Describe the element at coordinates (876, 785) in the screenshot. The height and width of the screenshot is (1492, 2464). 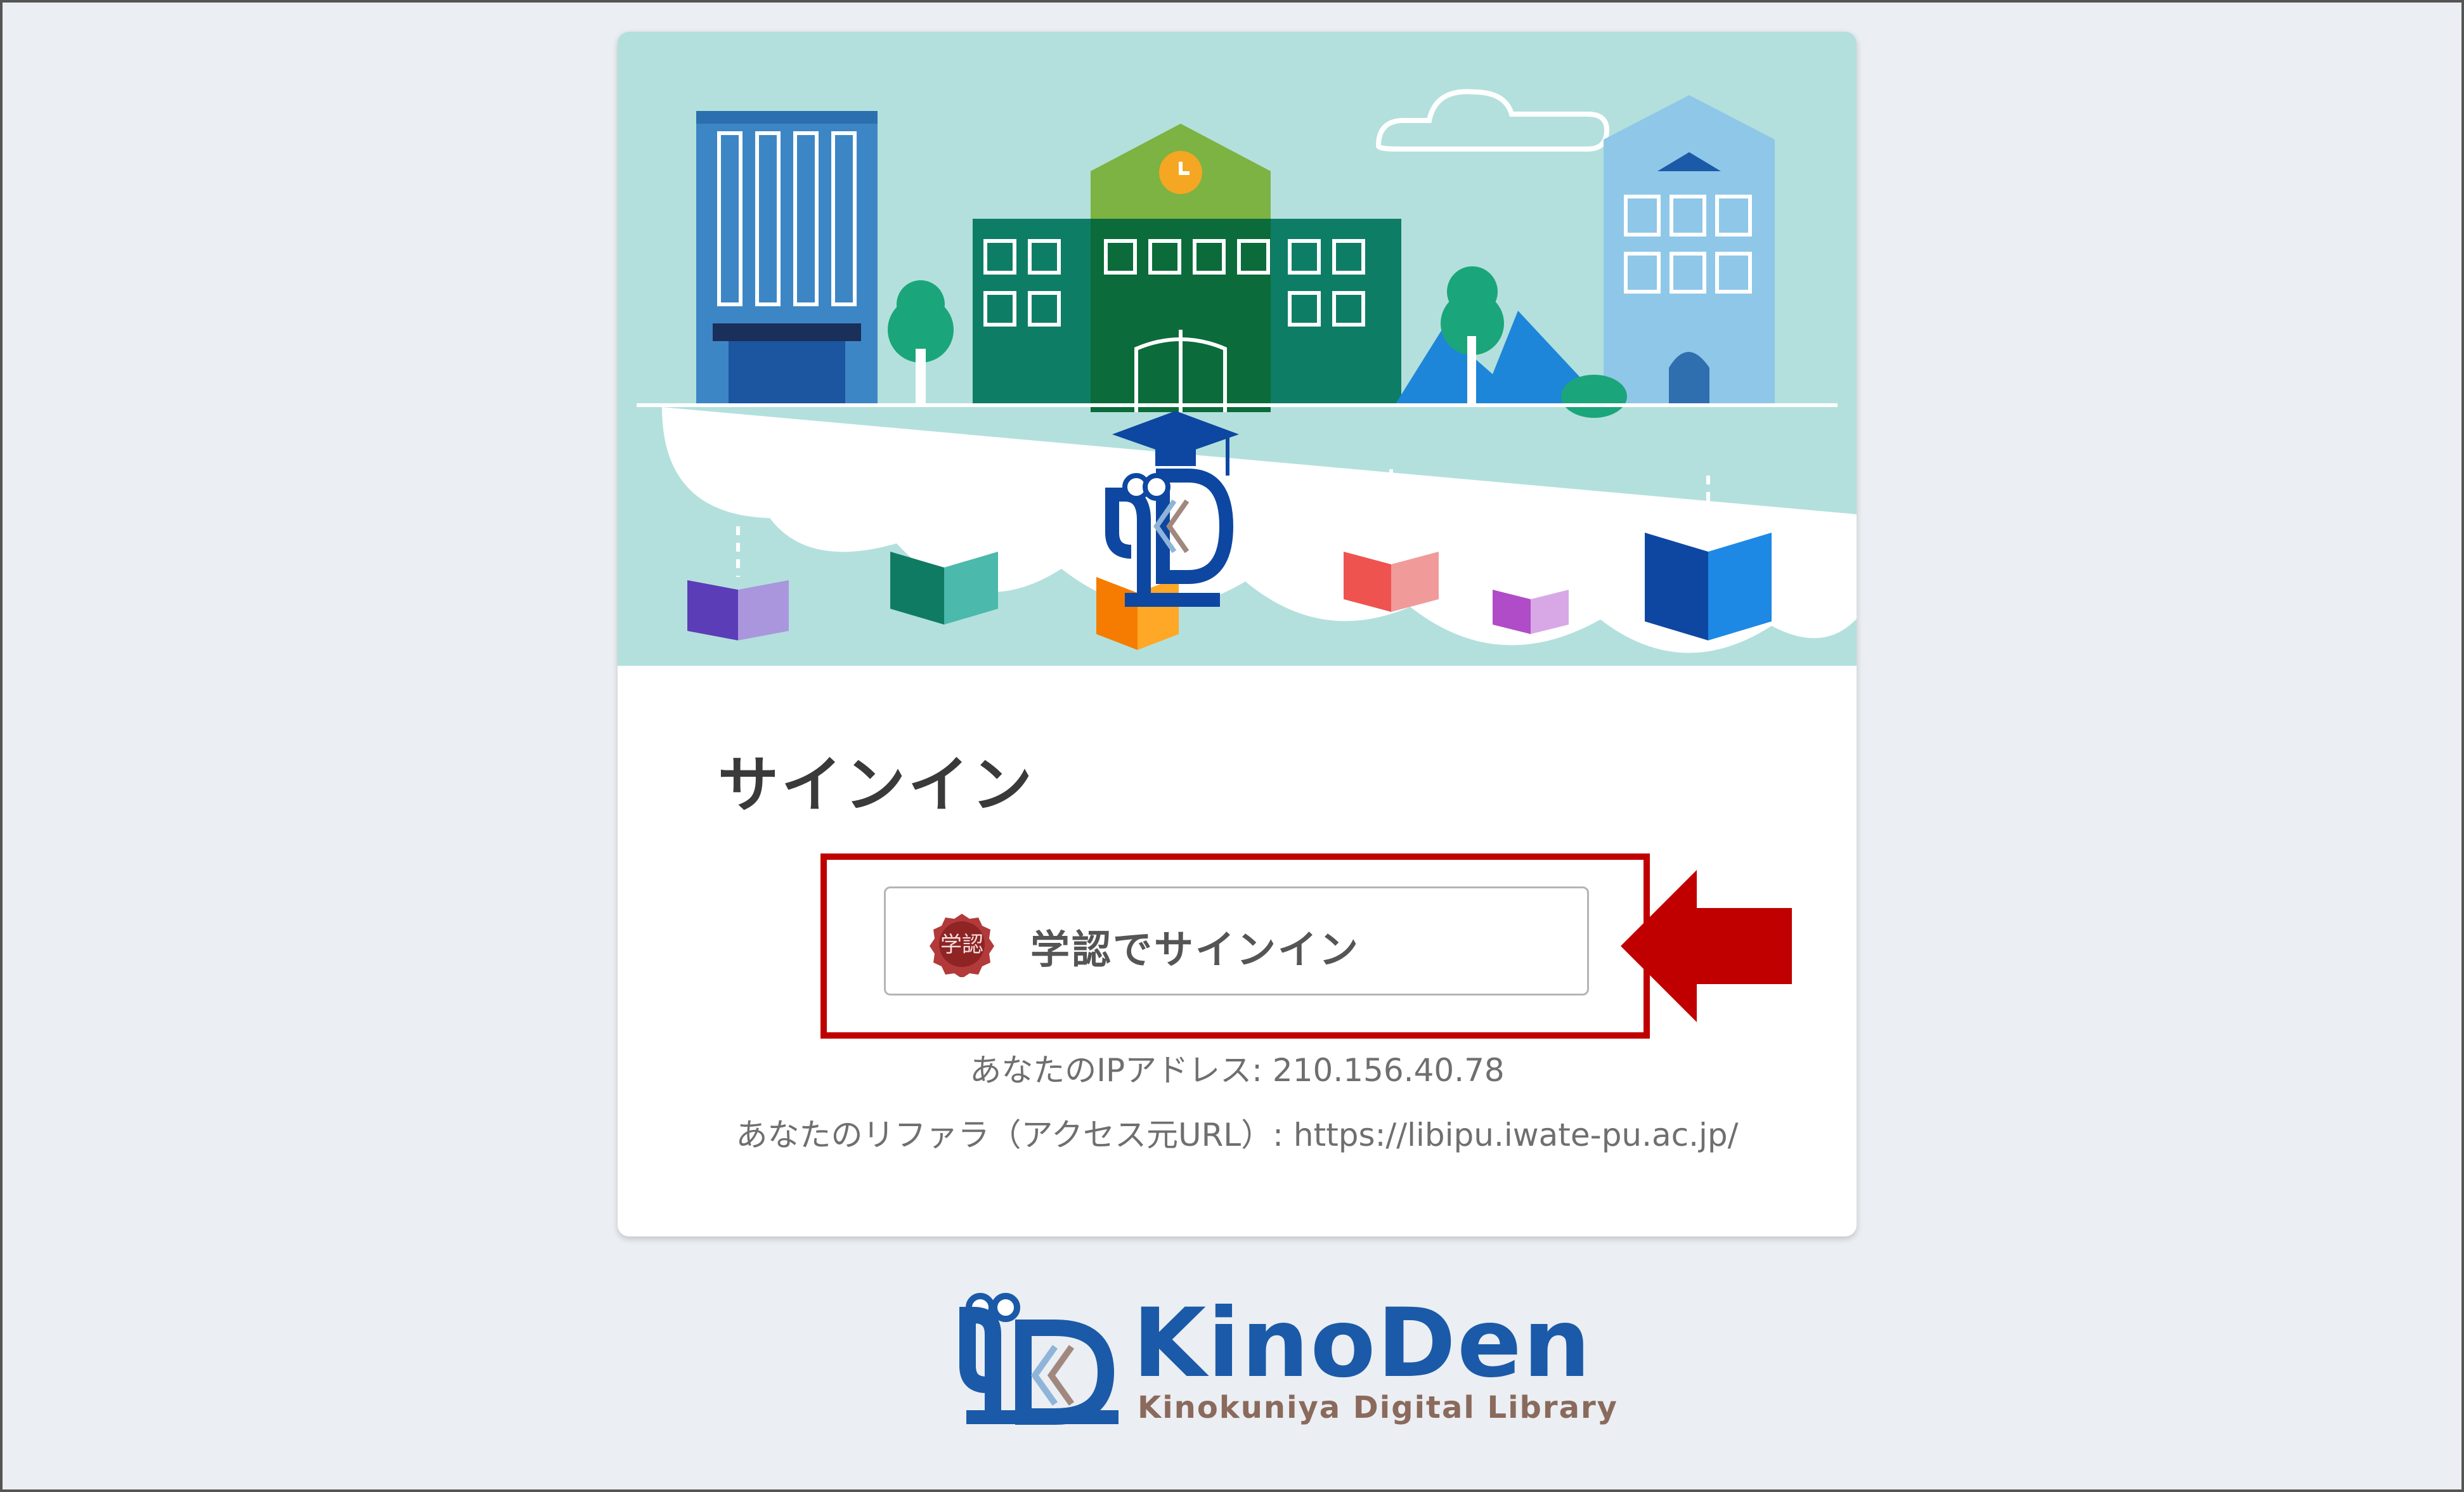
I see `page-title: サインイン` at that location.